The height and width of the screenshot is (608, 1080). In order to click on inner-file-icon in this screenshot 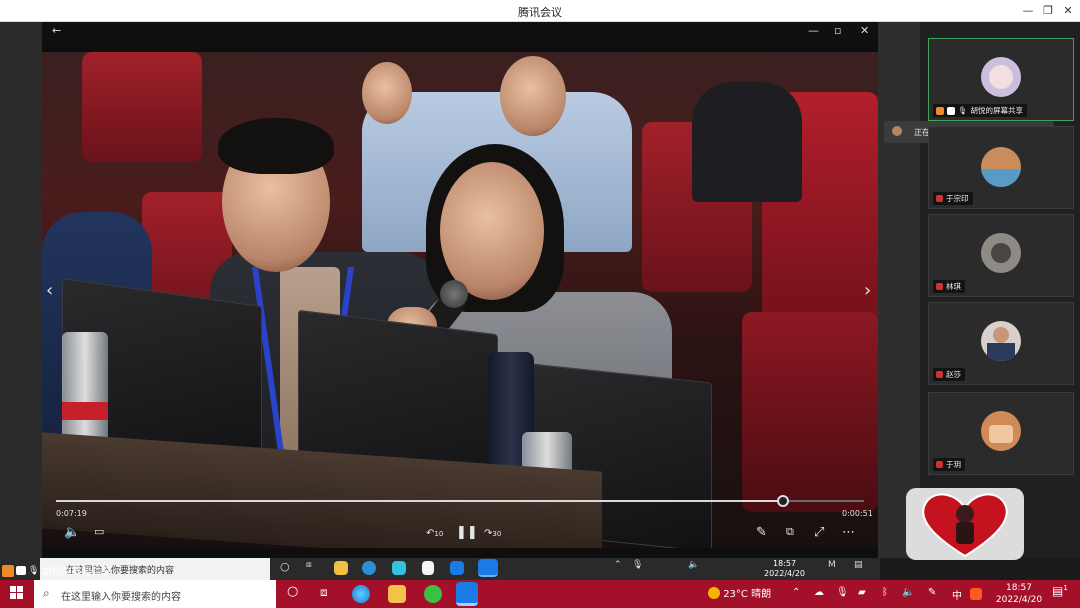, I will do `click(428, 568)`.